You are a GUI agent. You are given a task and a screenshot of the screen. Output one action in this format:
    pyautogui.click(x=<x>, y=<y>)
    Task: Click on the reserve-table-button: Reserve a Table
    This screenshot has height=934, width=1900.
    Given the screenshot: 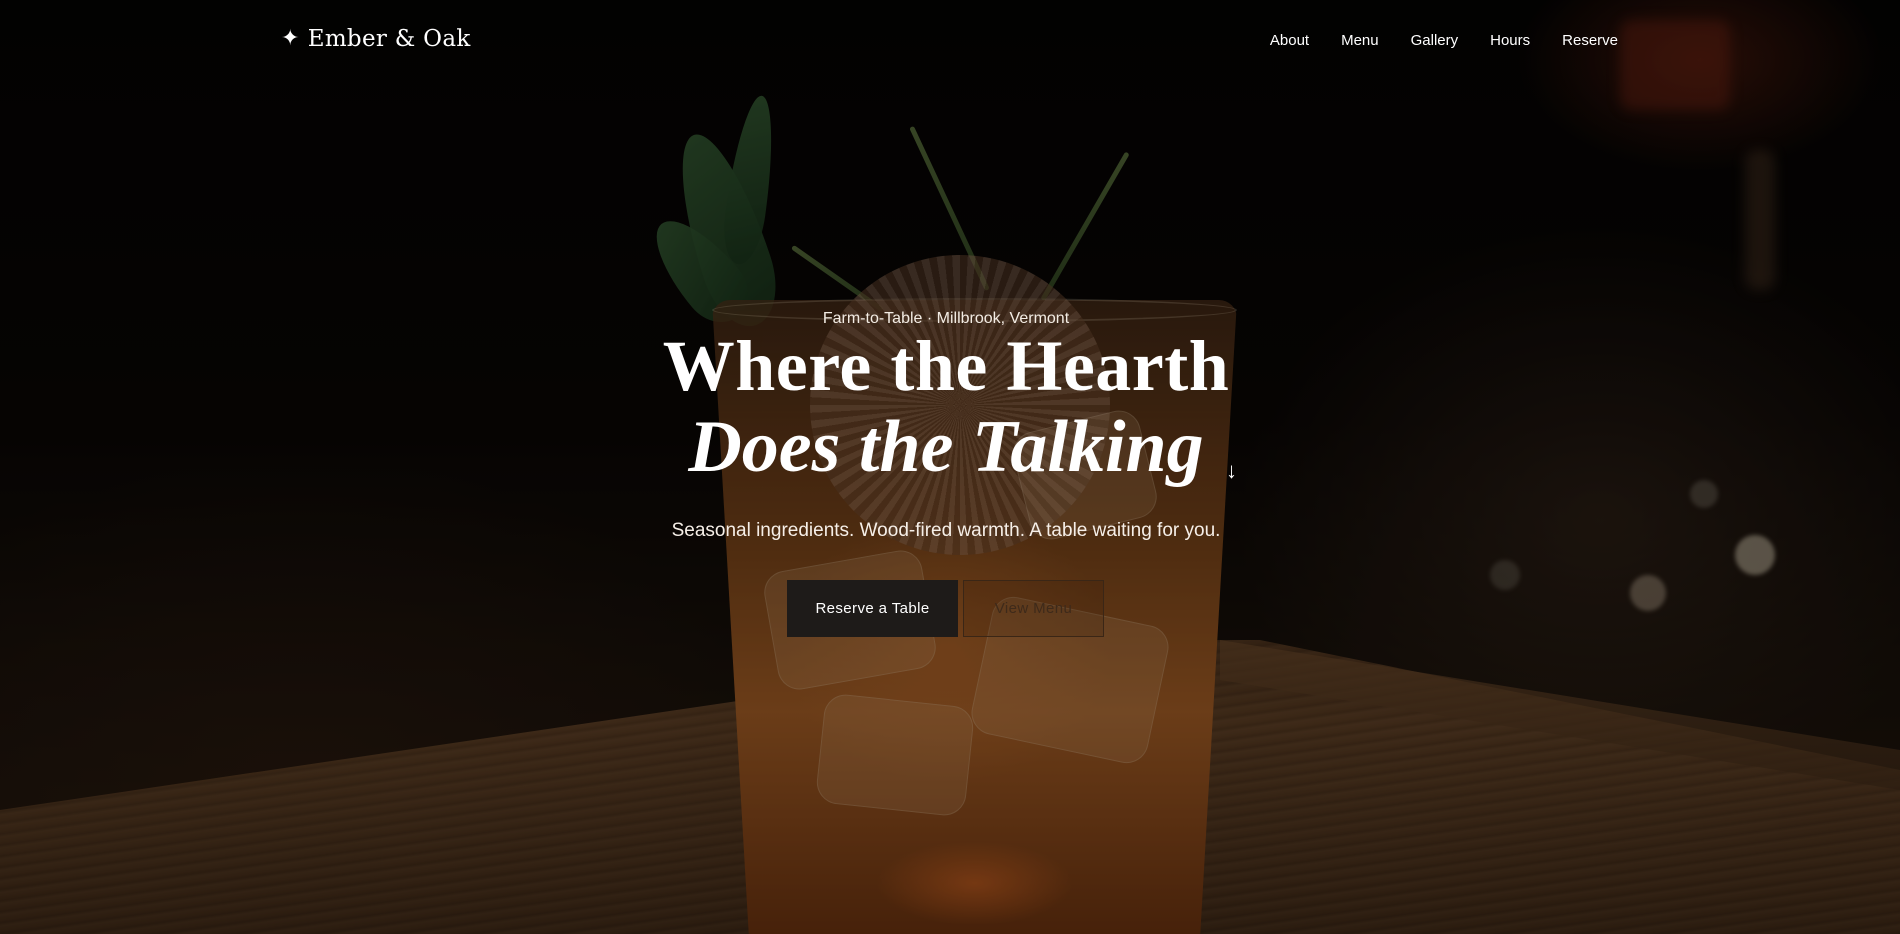 What is the action you would take?
    pyautogui.click(x=872, y=608)
    